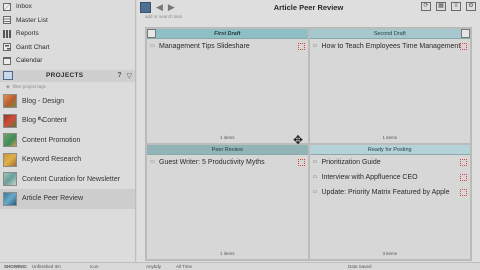 This screenshot has width=480, height=270. Describe the element at coordinates (7, 60) in the screenshot. I see `calendar-icon` at that location.